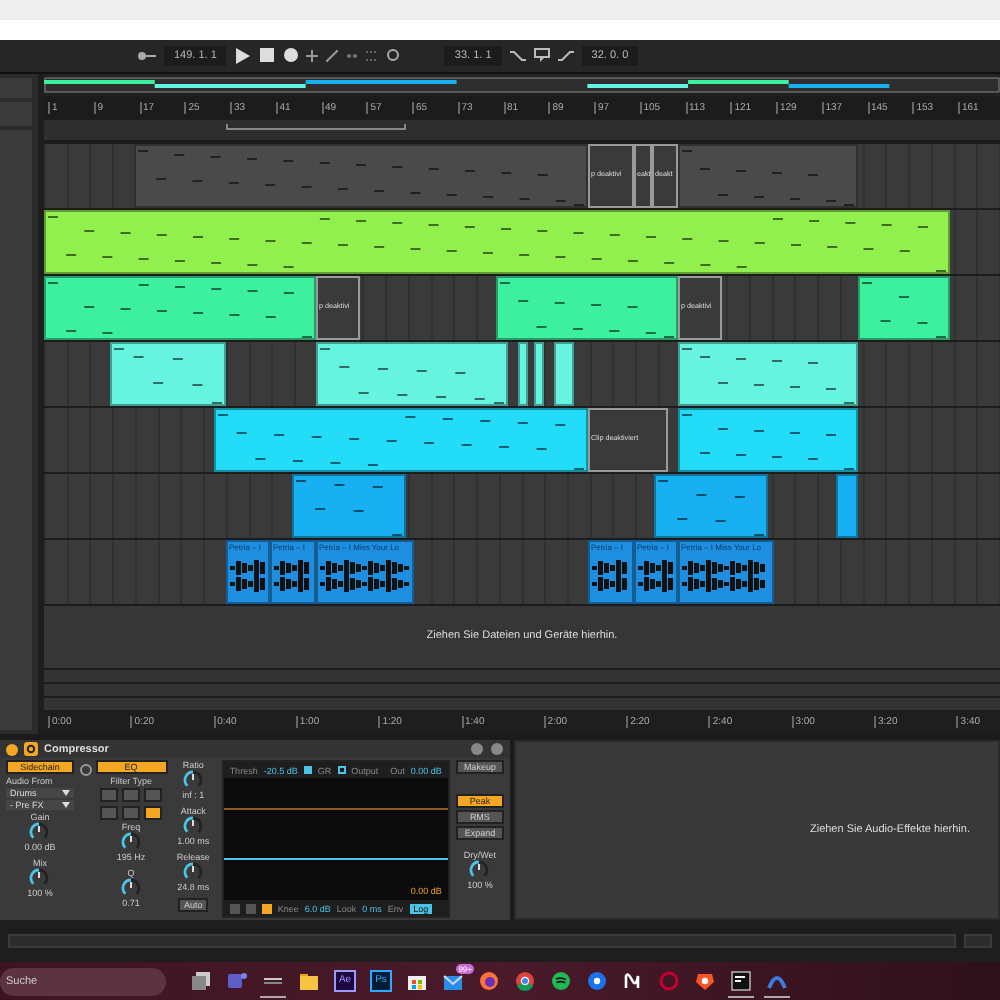 The width and height of the screenshot is (1000, 1000). What do you see at coordinates (237, 980) in the screenshot?
I see `chat-app-icon` at bounding box center [237, 980].